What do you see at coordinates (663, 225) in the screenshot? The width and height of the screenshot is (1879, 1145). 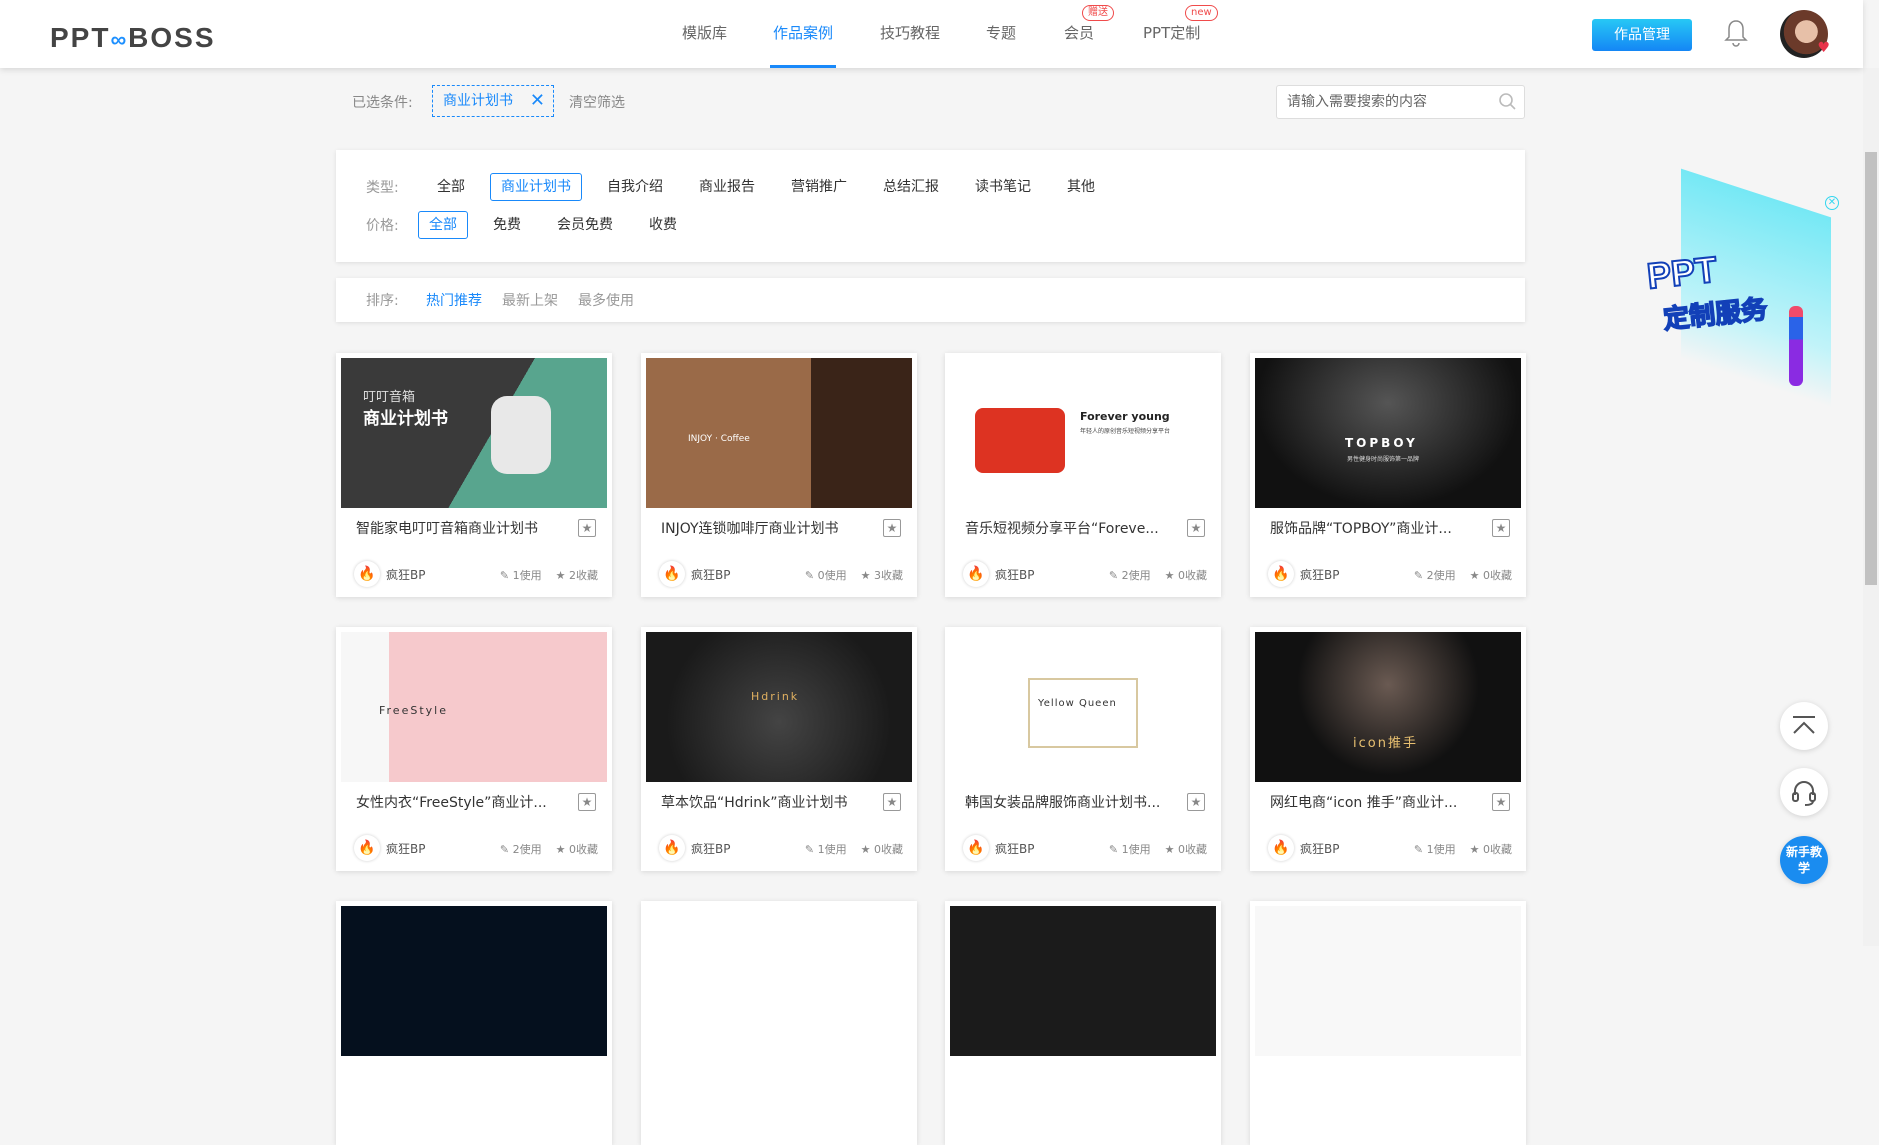 I see `price-paid: 收费` at bounding box center [663, 225].